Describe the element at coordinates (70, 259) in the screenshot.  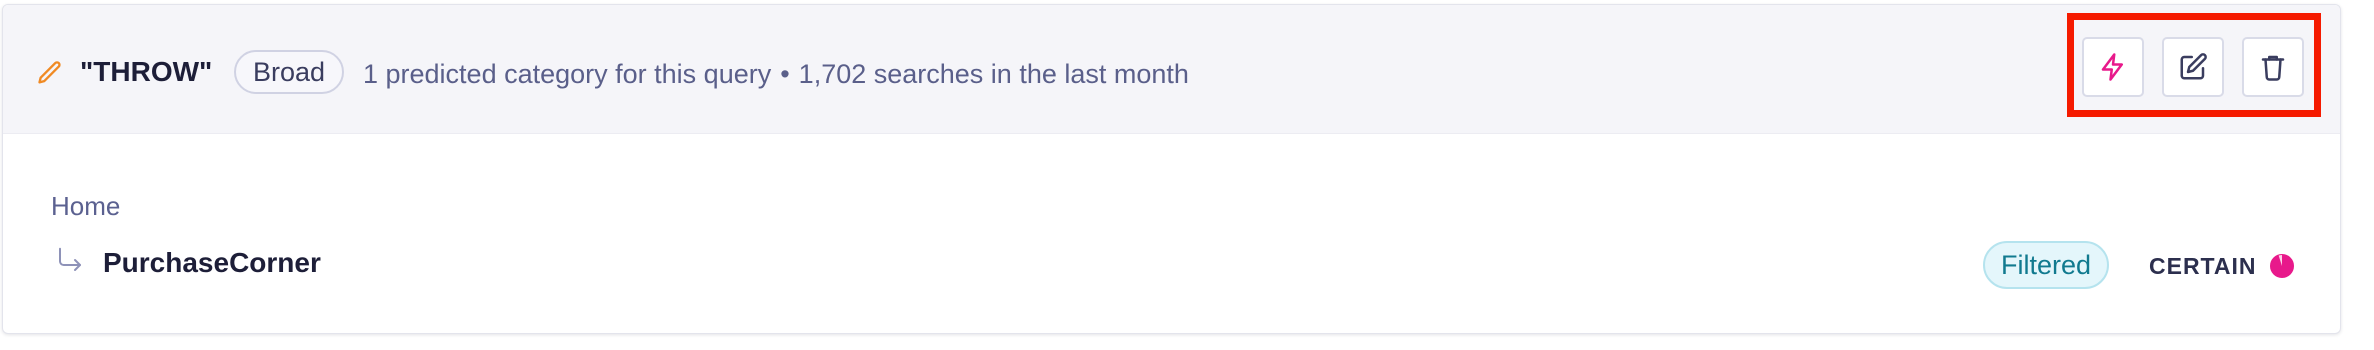
I see `arrow-return-right-icon` at that location.